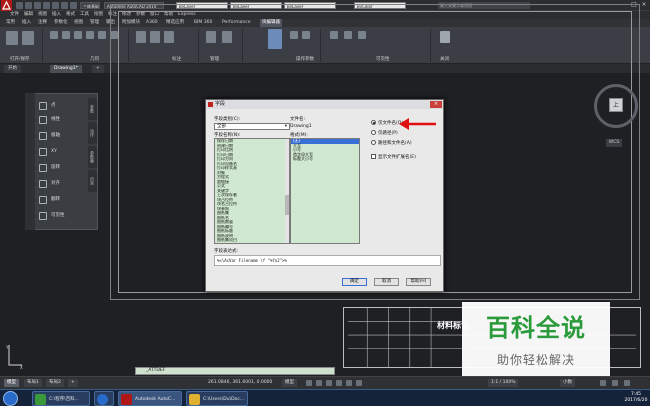  I want to click on field-name-item: 图纸集占位符, so click(252, 243).